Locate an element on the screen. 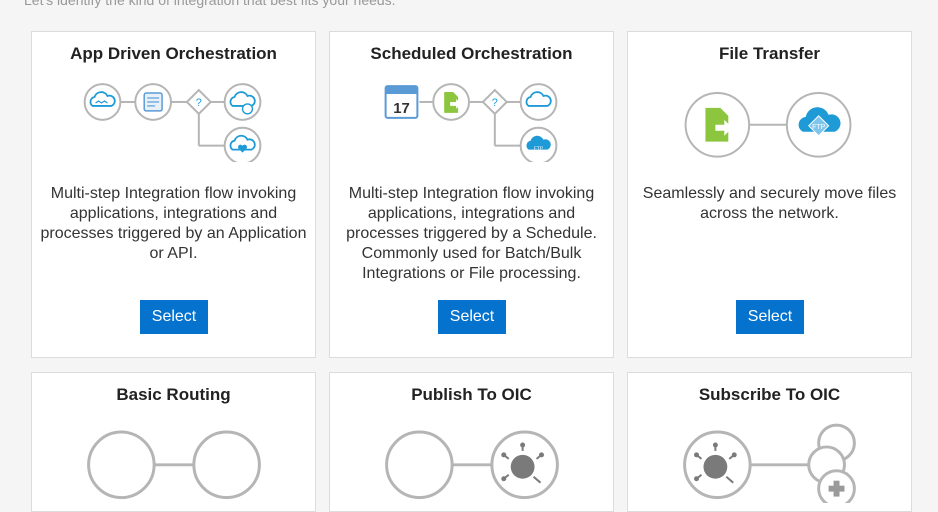  select-button-file-transfer: Select is located at coordinates (770, 317).